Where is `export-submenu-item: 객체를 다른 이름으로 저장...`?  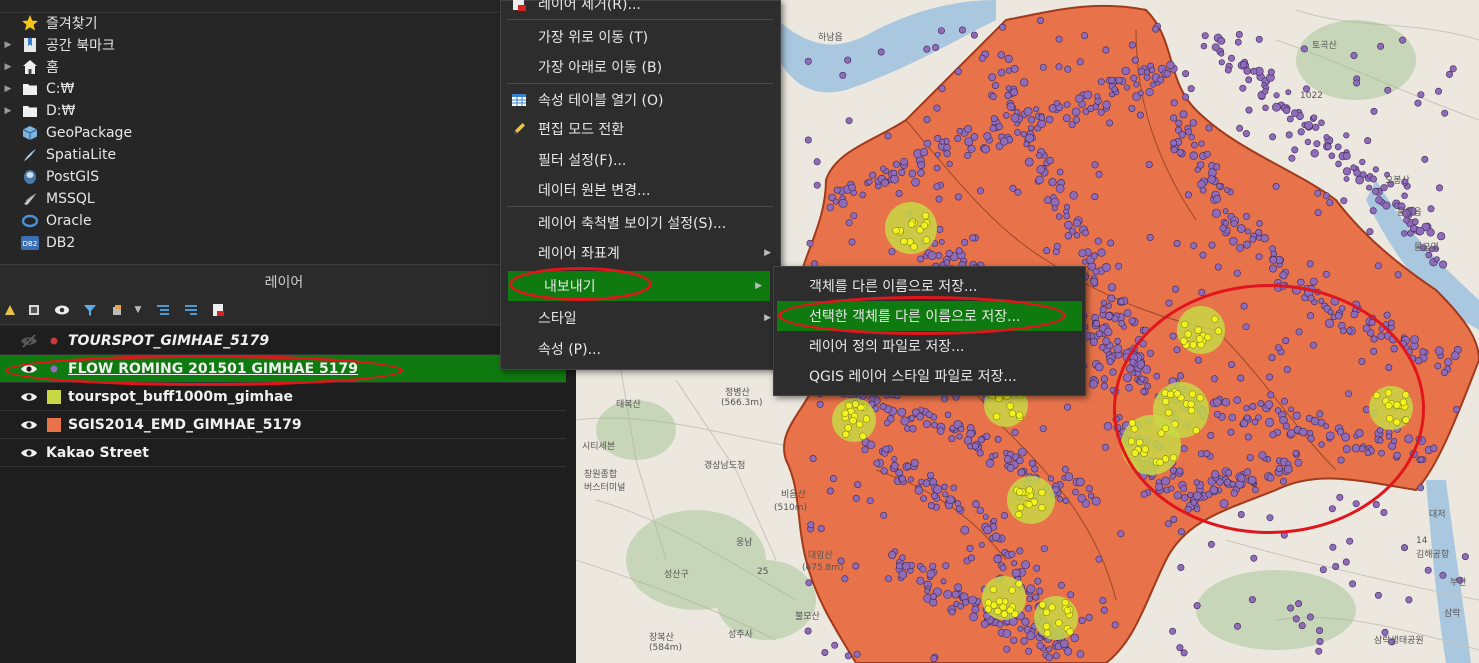
export-submenu-item: 객체를 다른 이름으로 저장... is located at coordinates (929, 286).